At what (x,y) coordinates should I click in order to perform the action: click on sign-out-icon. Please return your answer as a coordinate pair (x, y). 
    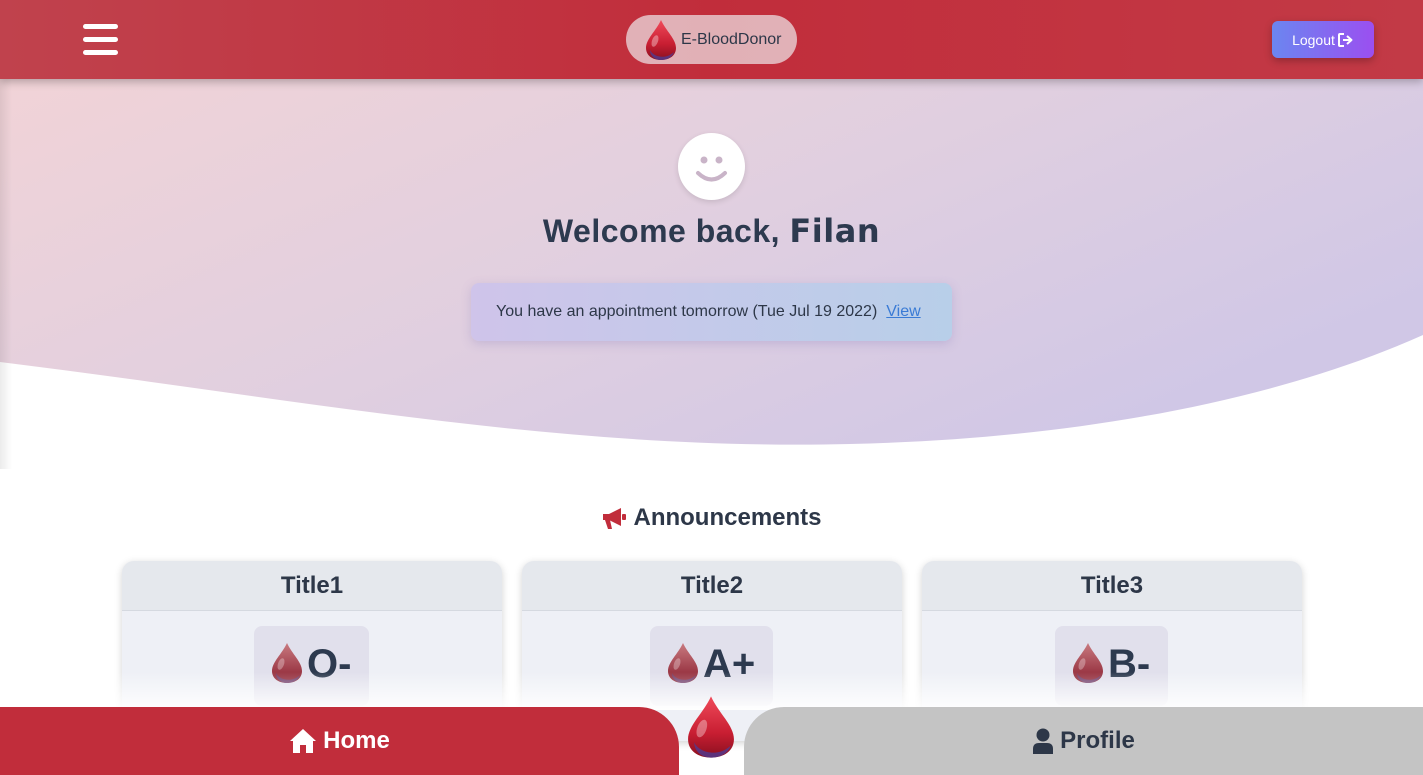
    Looking at the image, I should click on (1345, 39).